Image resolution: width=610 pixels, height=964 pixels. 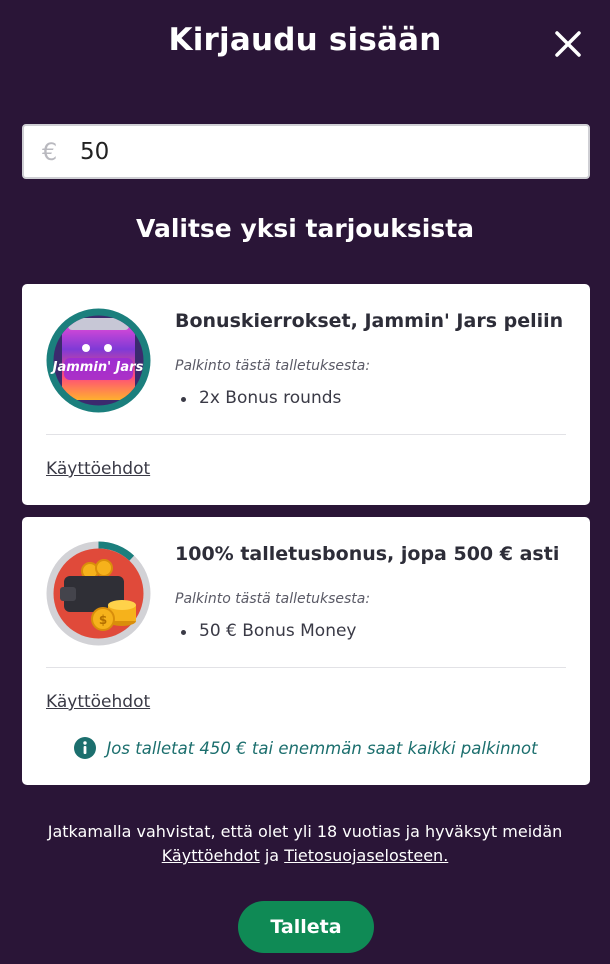 What do you see at coordinates (85, 748) in the screenshot?
I see `info-icon` at bounding box center [85, 748].